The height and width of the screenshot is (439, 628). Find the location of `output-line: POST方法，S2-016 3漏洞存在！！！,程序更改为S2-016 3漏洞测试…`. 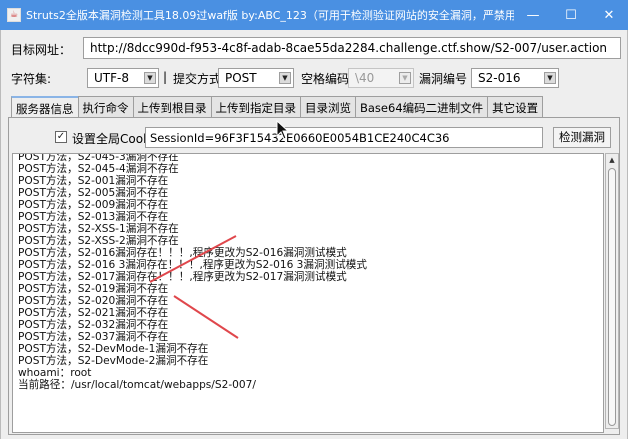

output-line: POST方法，S2-016 3漏洞存在！！！,程序更改为S2-016 3漏洞测试… is located at coordinates (192, 265).